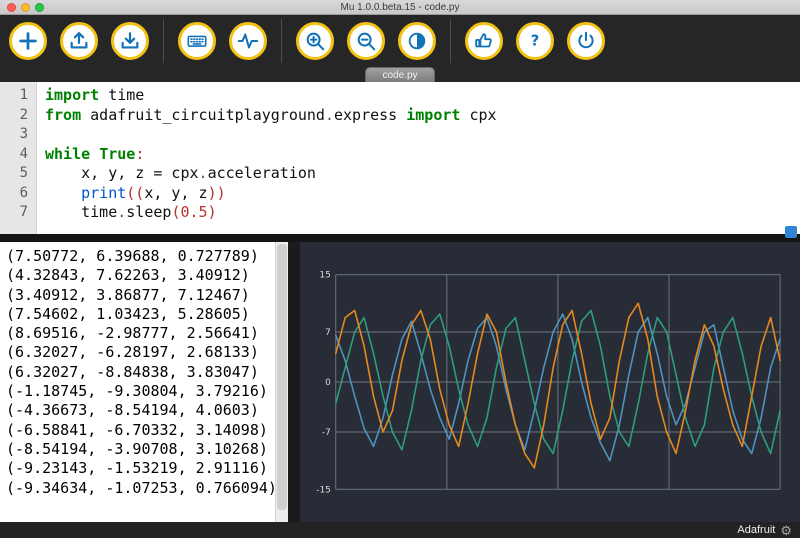 The width and height of the screenshot is (800, 538). What do you see at coordinates (786, 530) in the screenshot?
I see `gear-icon: ⚙` at bounding box center [786, 530].